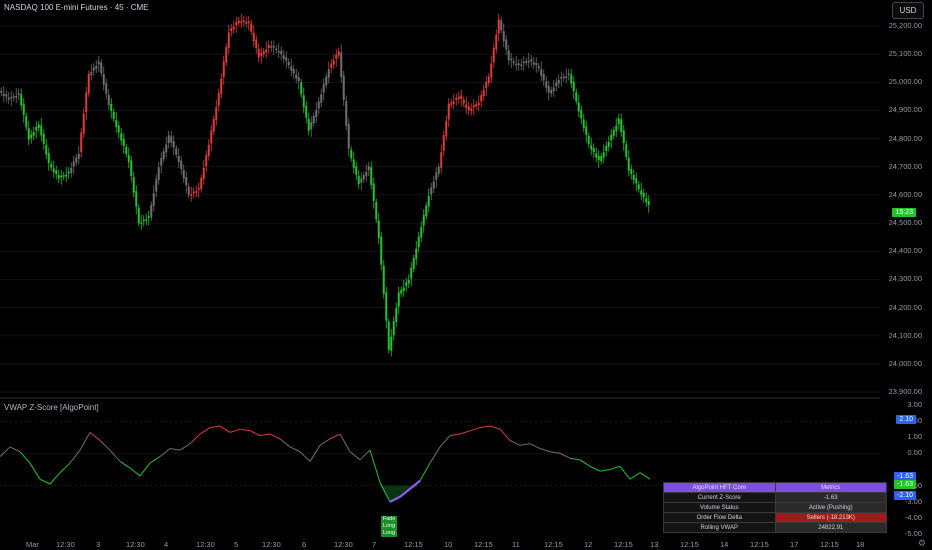  Describe the element at coordinates (389, 533) in the screenshot. I see `signal-line-3: Long` at that location.